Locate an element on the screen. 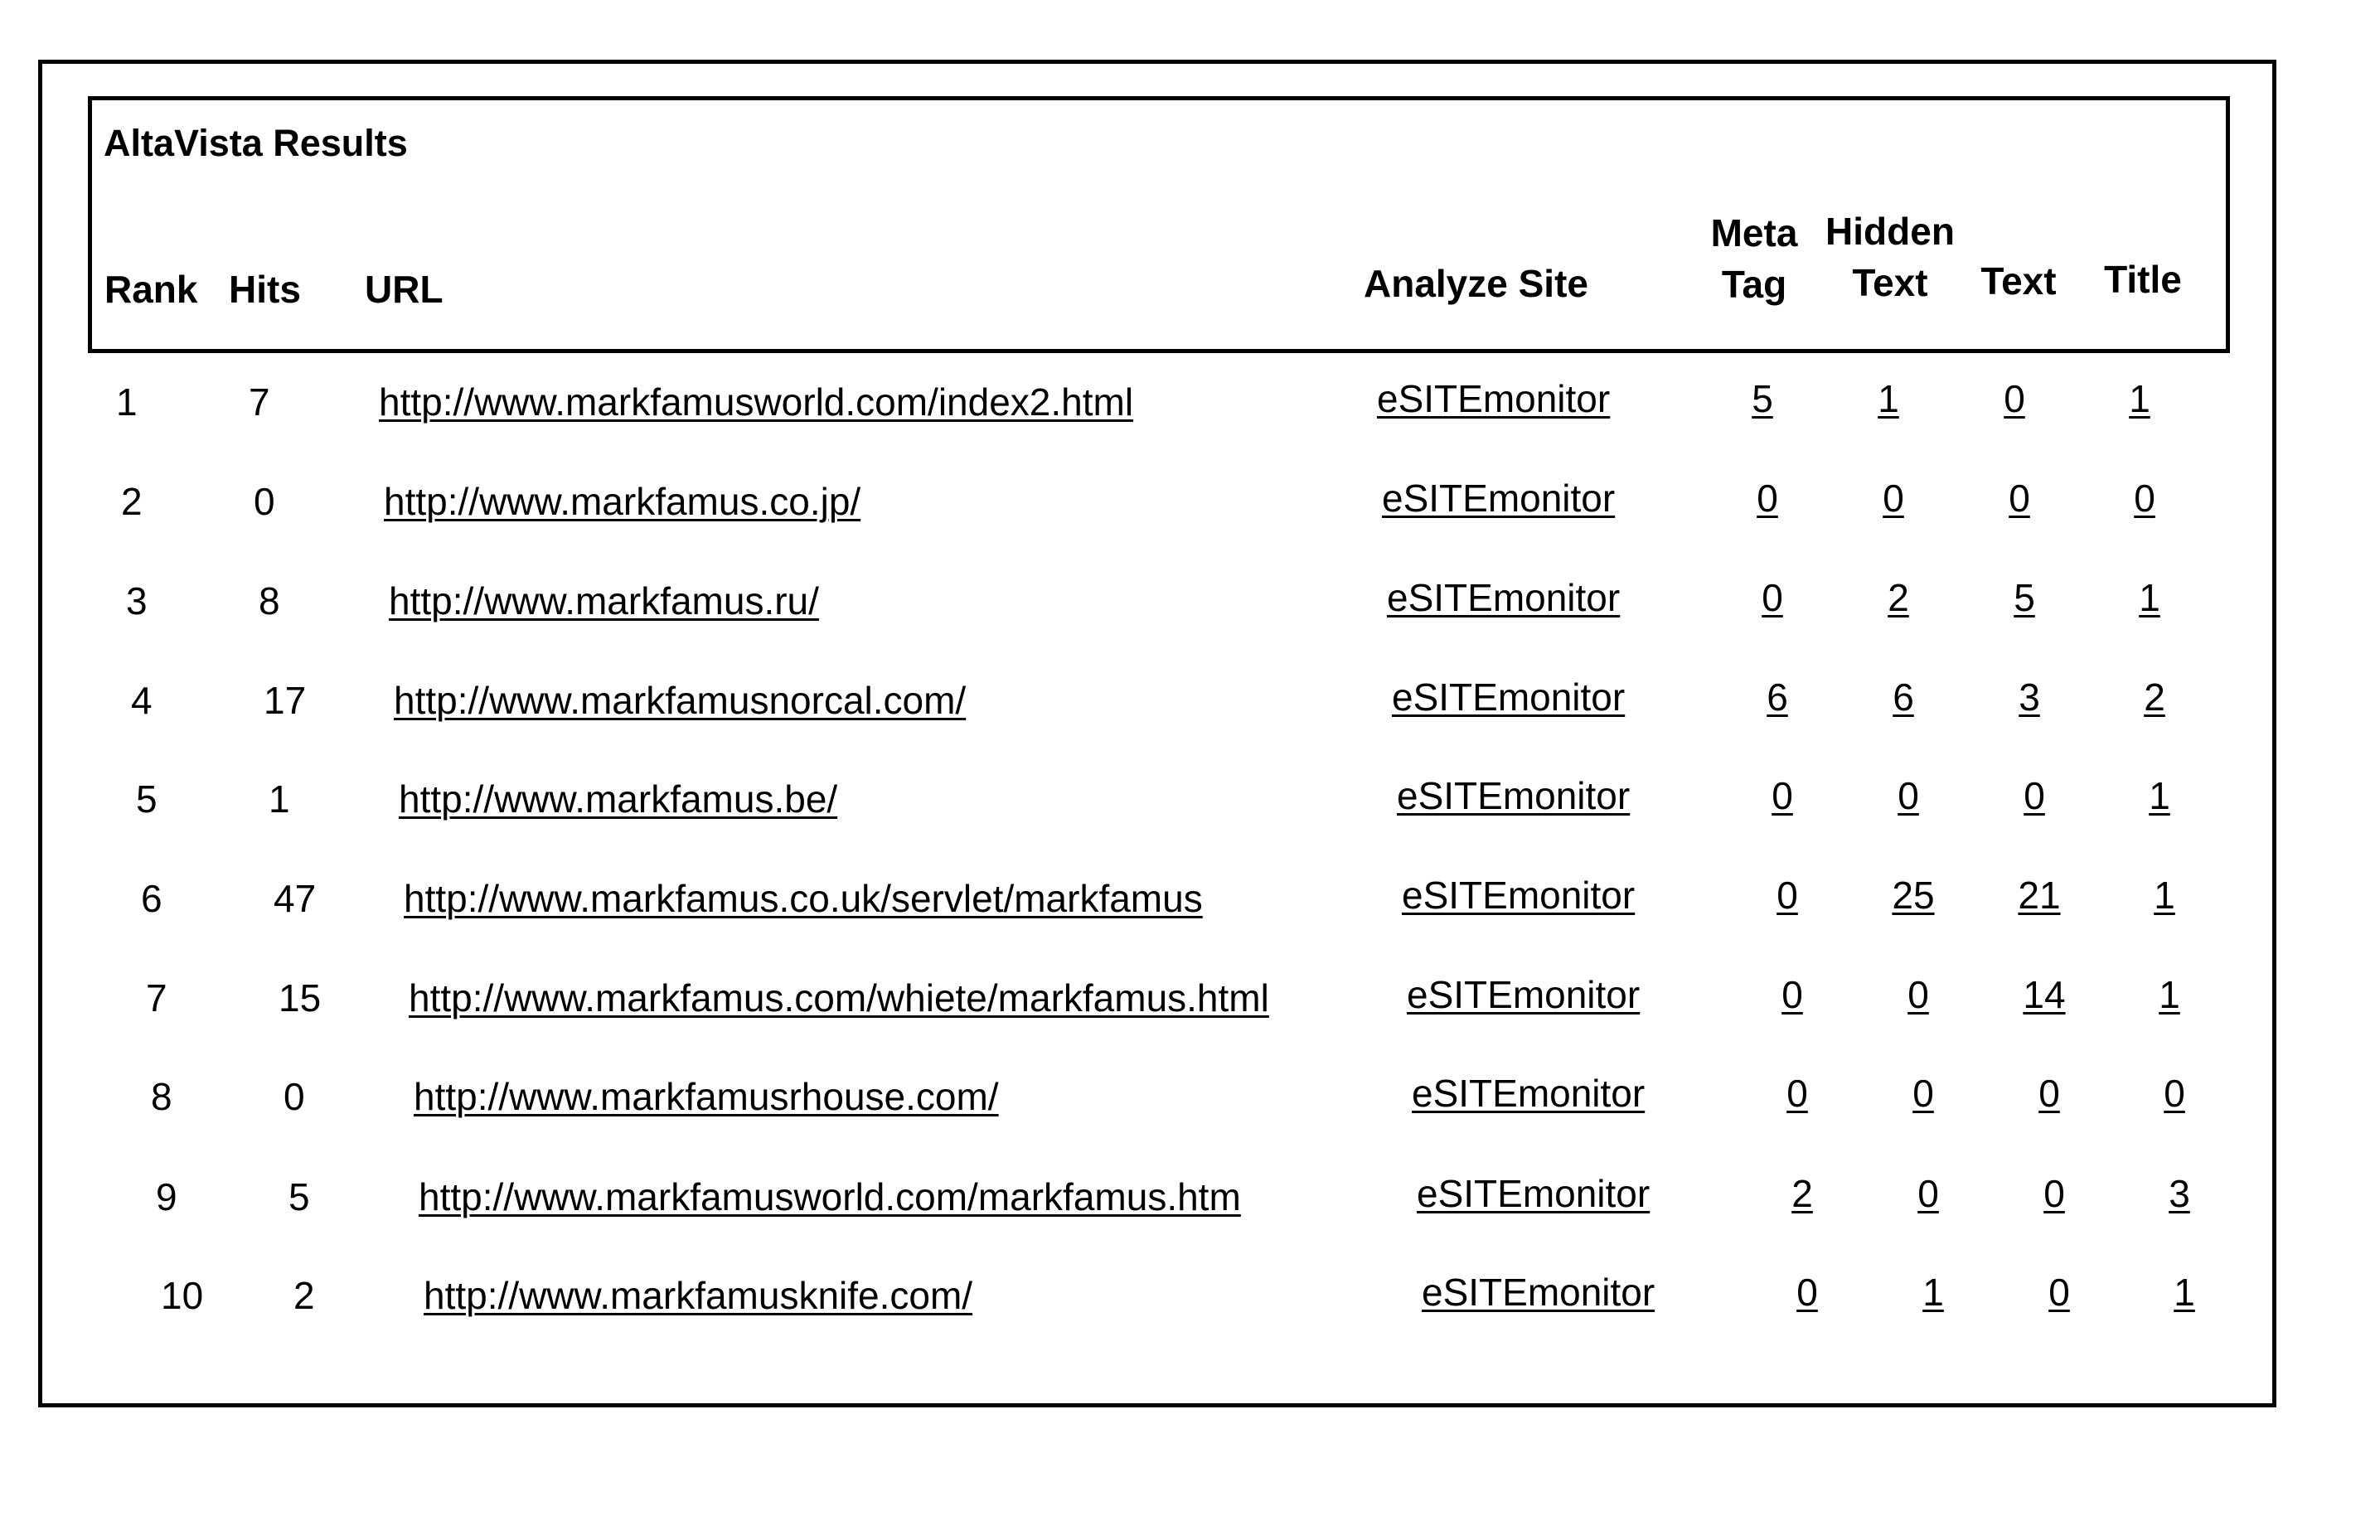 The height and width of the screenshot is (1540, 2380). meta-tag-link: 5 is located at coordinates (1762, 399).